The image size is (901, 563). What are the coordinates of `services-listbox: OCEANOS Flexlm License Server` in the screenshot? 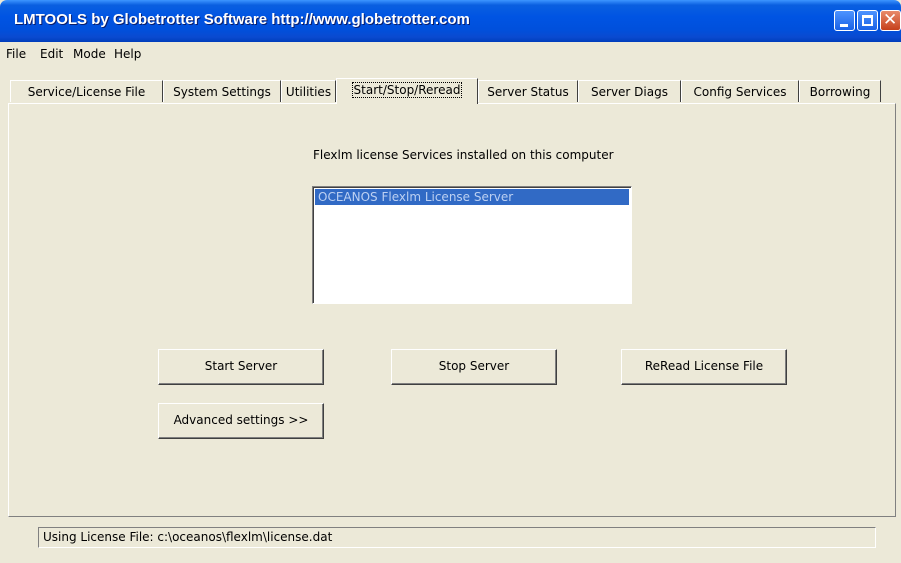 It's located at (472, 245).